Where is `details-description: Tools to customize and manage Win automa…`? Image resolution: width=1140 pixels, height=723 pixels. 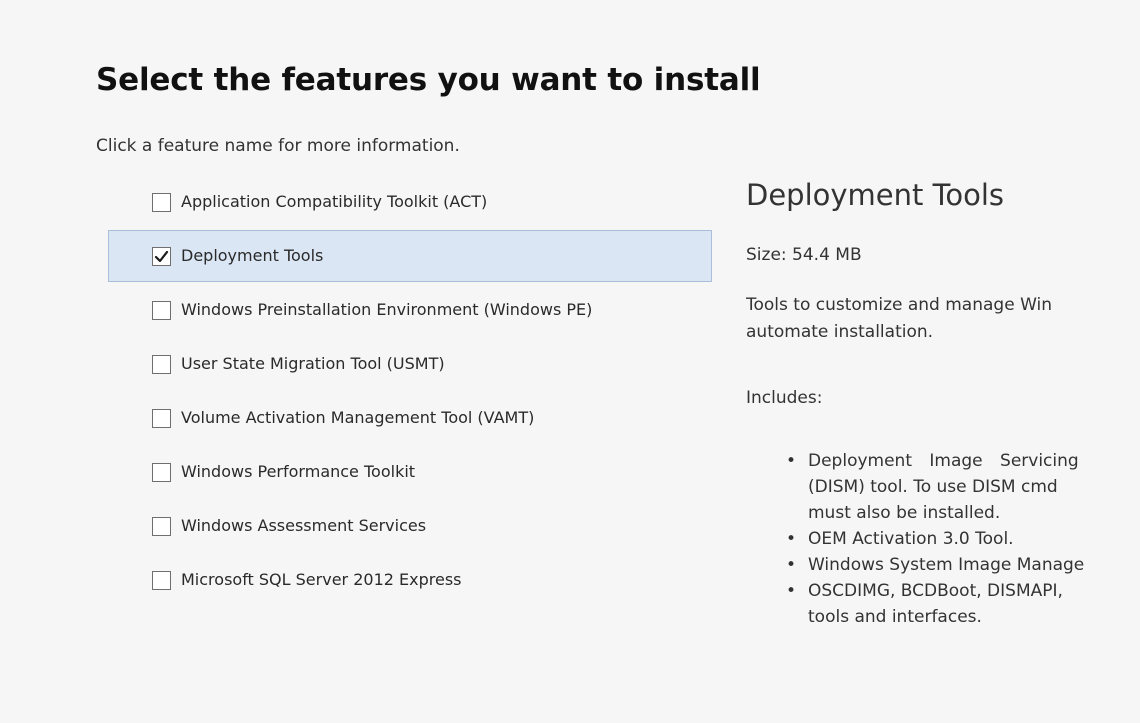 details-description: Tools to customize and manage Win automa… is located at coordinates (943, 319).